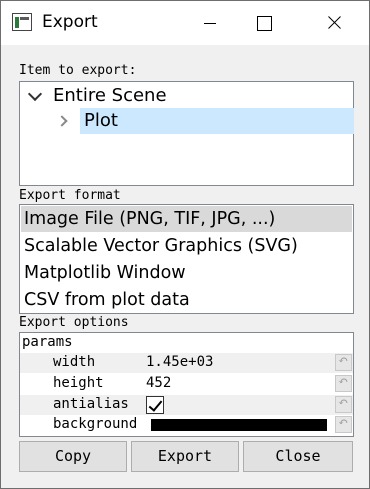  I want to click on param-row-antialias: antialias, so click(186, 405).